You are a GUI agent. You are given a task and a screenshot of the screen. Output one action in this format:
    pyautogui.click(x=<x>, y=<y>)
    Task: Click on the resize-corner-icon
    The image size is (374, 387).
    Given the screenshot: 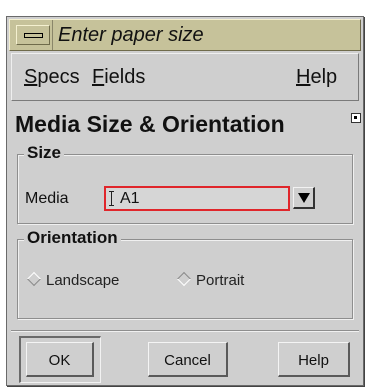 What is the action you would take?
    pyautogui.click(x=356, y=118)
    